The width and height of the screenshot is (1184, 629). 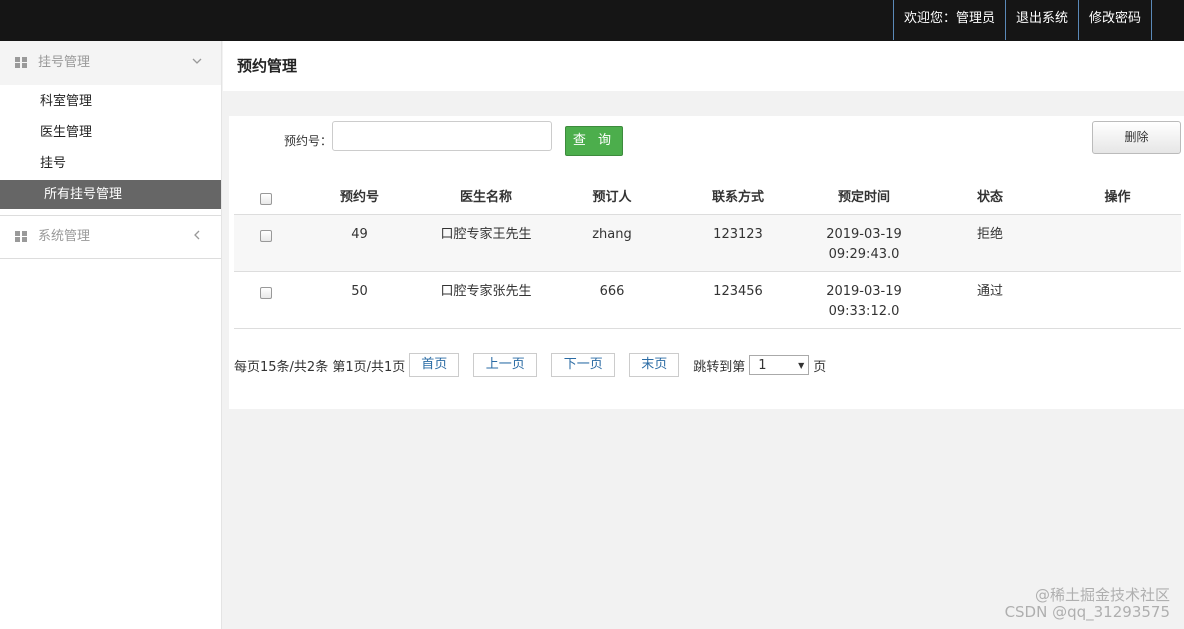 What do you see at coordinates (864, 254) in the screenshot?
I see `booking-clock: 09:29:43.0` at bounding box center [864, 254].